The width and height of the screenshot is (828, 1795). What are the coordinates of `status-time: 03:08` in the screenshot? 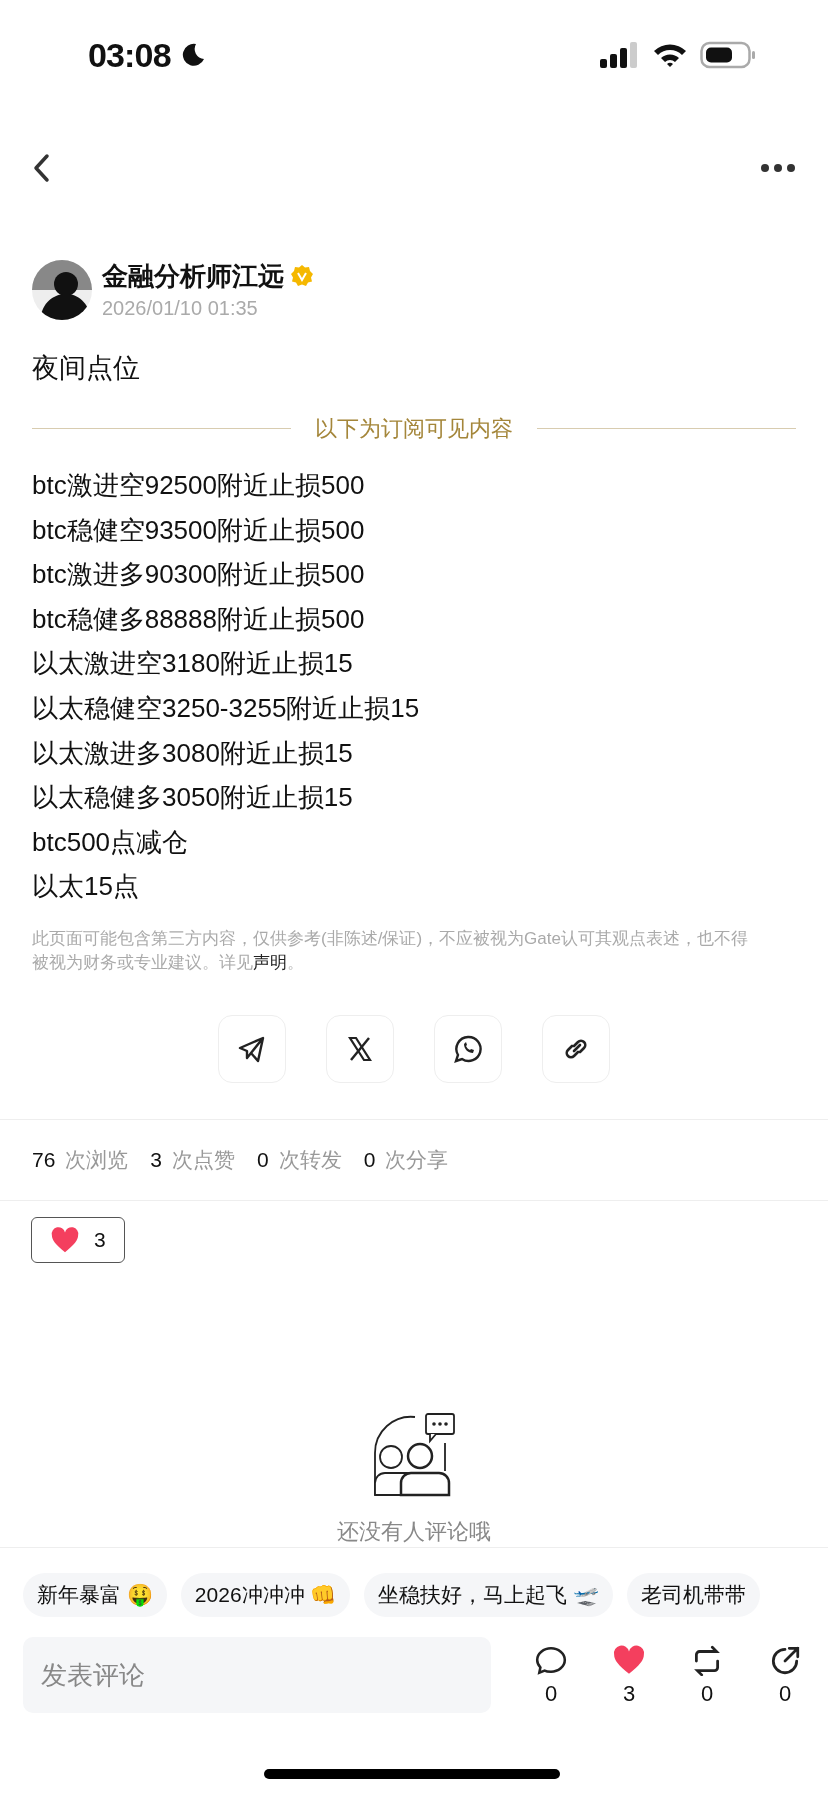 It's located at (129, 55).